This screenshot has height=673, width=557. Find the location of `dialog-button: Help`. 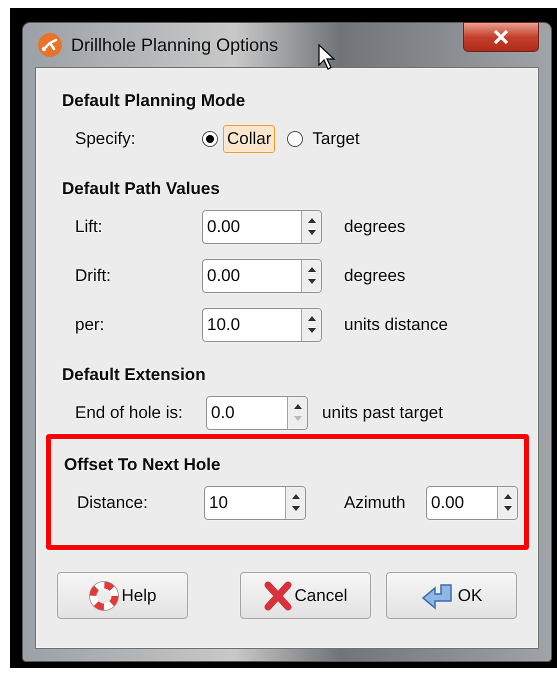

dialog-button: Help is located at coordinates (122, 595).